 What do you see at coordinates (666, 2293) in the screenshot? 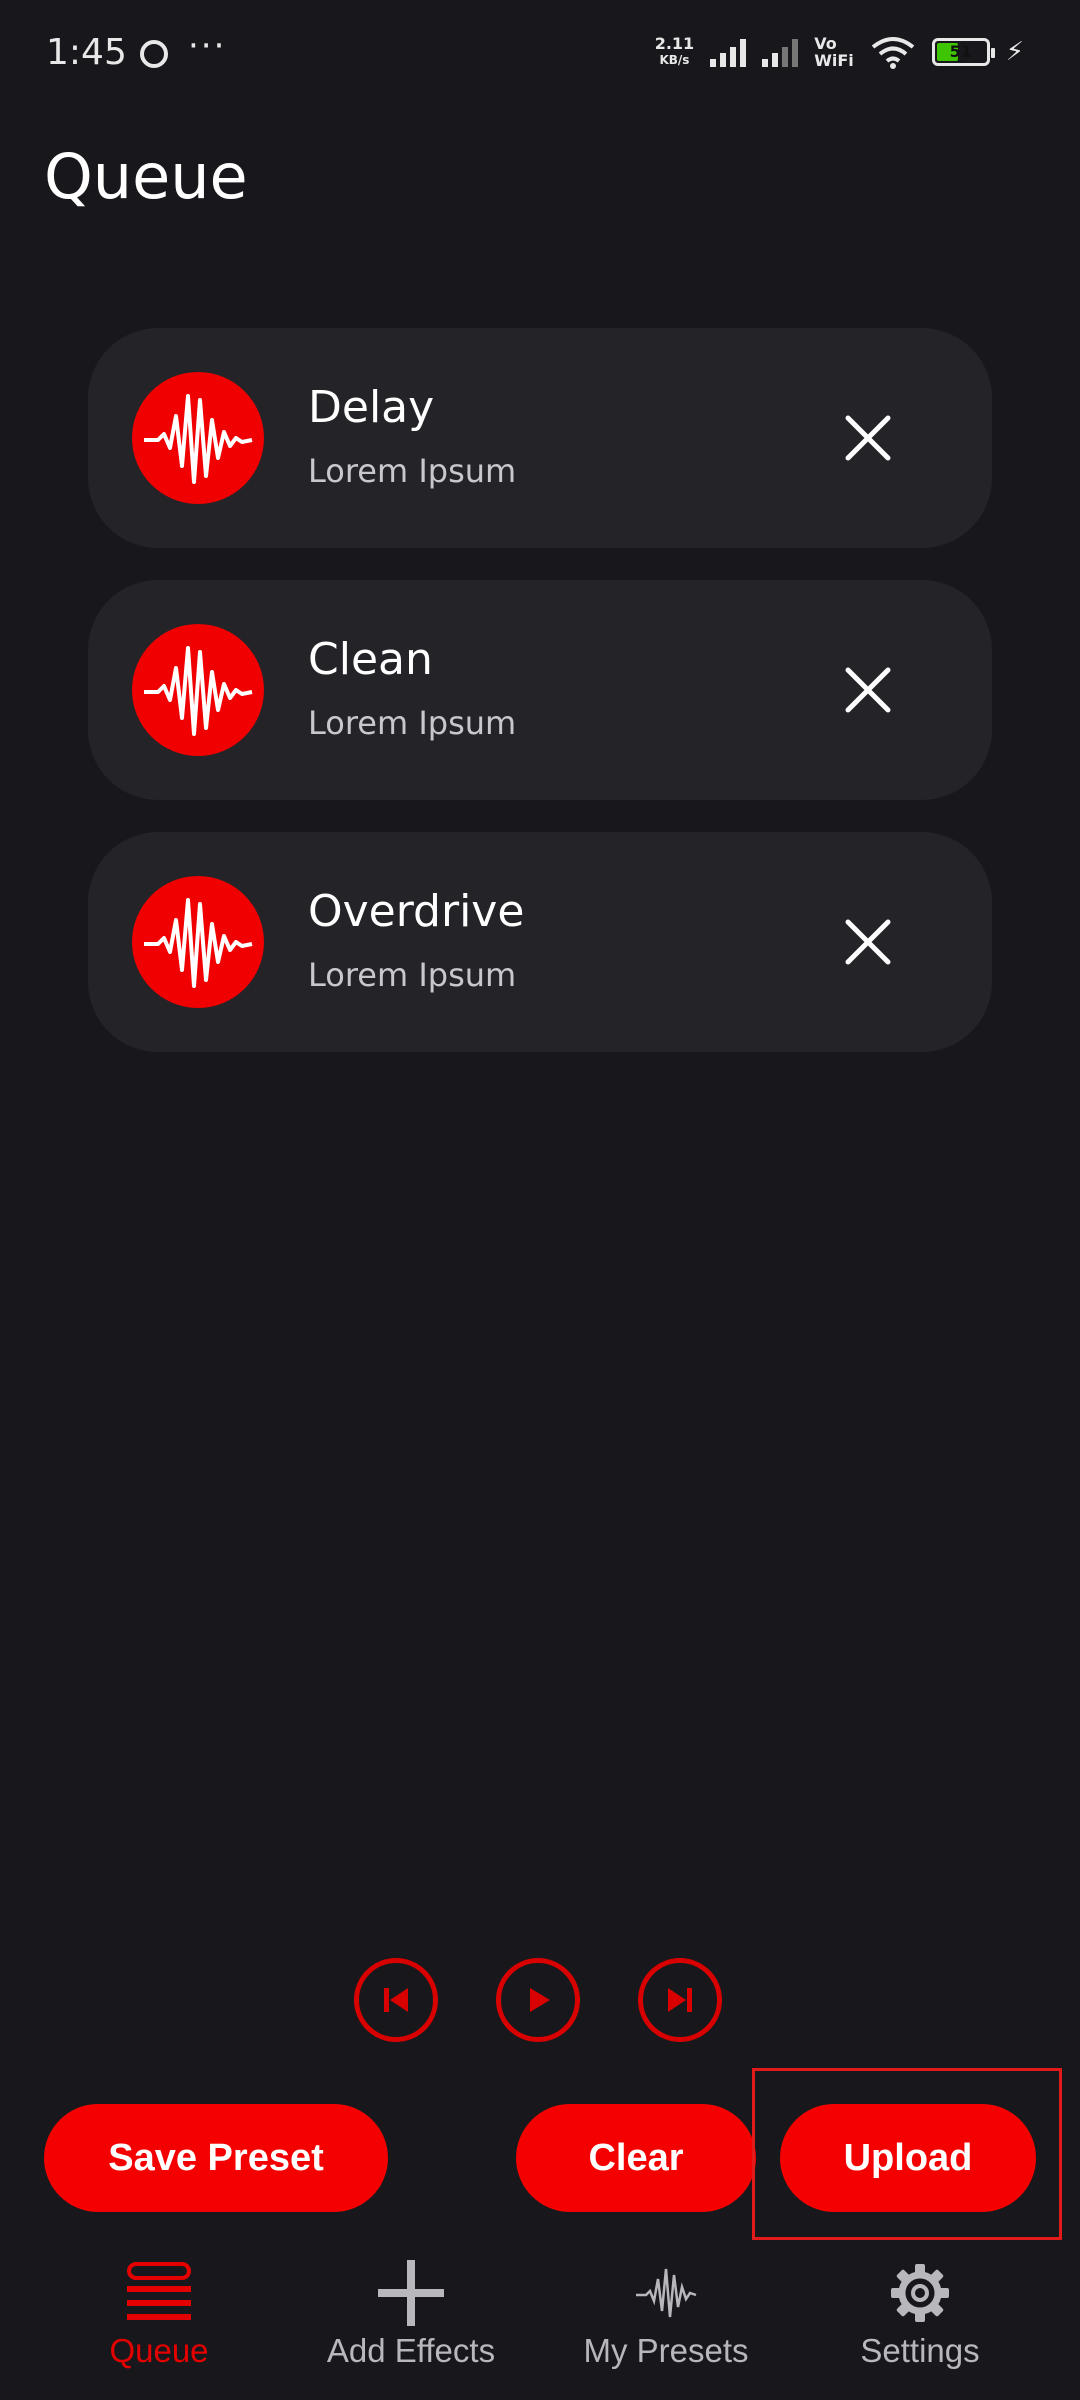
I see `waveform-icon` at bounding box center [666, 2293].